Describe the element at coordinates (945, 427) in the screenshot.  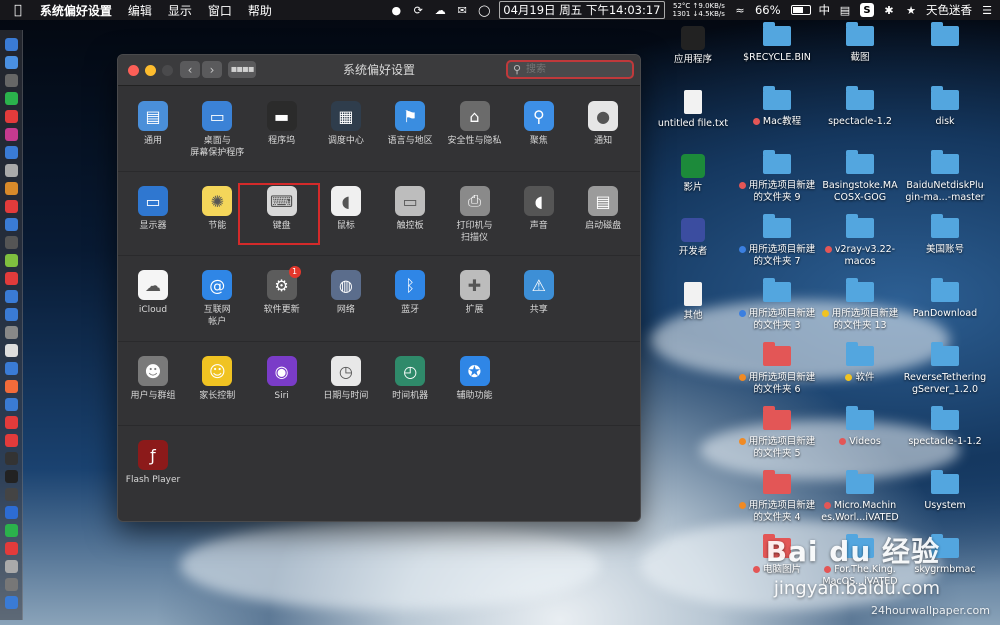
I see `desktop-item: spectacle-1-1.2` at that location.